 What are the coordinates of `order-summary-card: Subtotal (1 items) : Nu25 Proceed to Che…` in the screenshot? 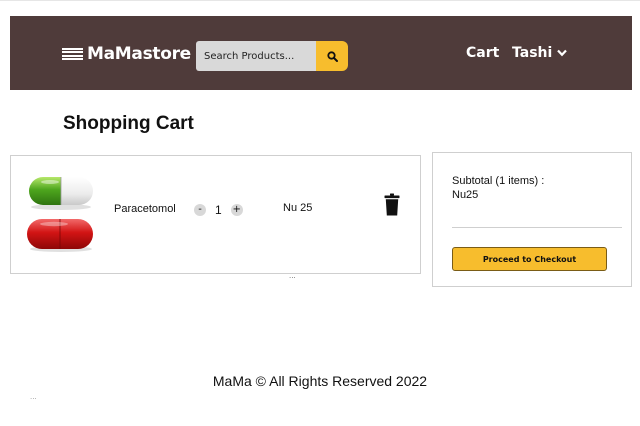 It's located at (532, 219).